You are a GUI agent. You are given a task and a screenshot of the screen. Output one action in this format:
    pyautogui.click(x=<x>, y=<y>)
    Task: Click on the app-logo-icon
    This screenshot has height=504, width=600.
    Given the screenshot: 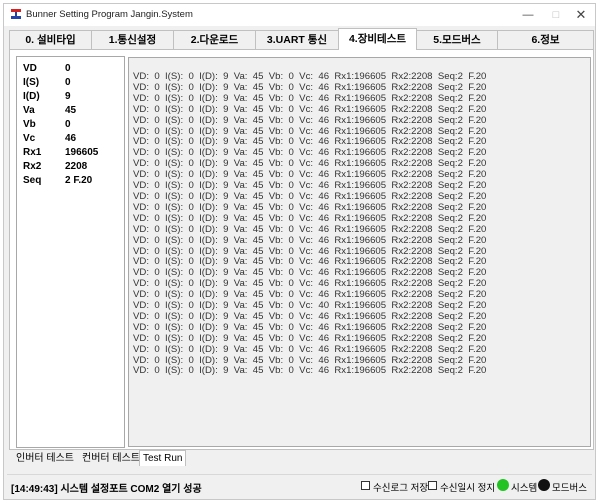 What is the action you would take?
    pyautogui.click(x=16, y=14)
    